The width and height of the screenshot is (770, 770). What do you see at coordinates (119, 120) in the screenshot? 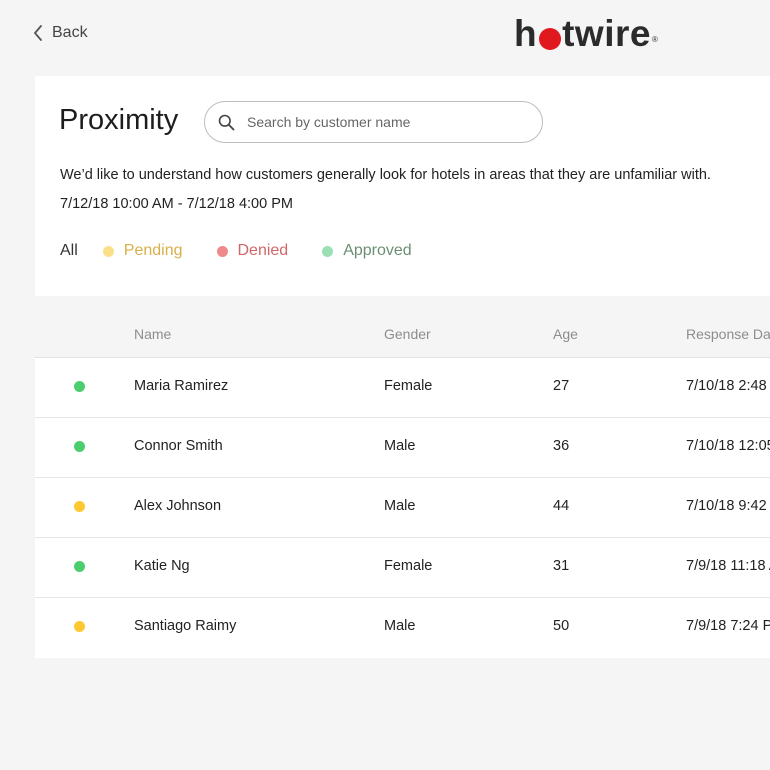
I see `page-title: Proximity` at bounding box center [119, 120].